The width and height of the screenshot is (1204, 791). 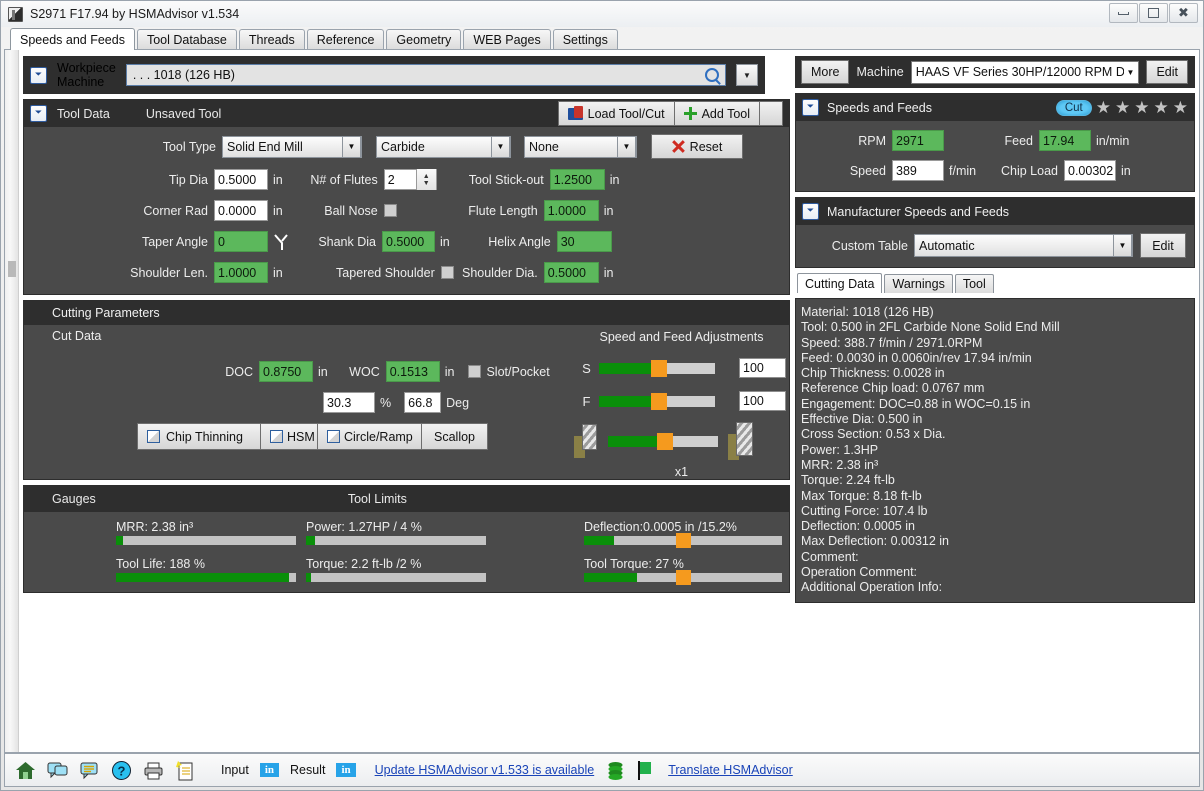 I want to click on tab-threads: Threads, so click(x=271, y=39).